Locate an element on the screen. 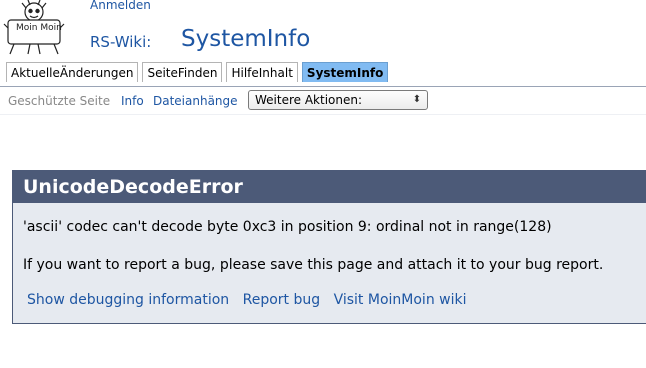 This screenshot has height=368, width=646. protected-page-label: Geschützte Seite is located at coordinates (59, 101).